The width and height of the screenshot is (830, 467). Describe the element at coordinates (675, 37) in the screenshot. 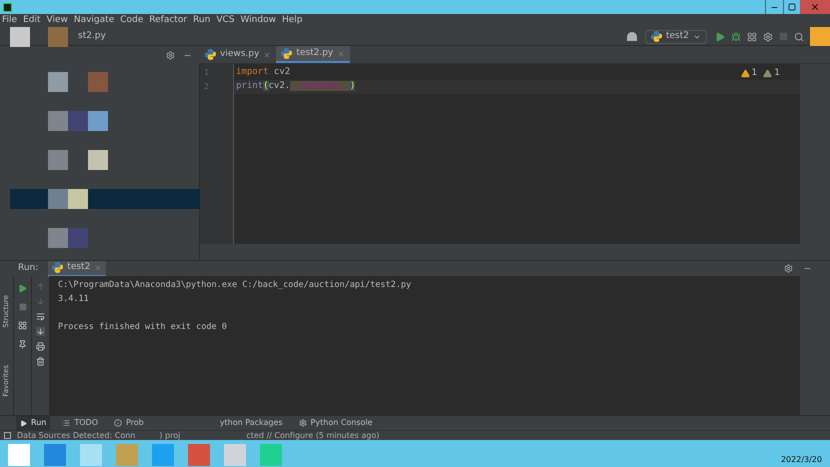

I see `run-config-dropdown: test2` at that location.